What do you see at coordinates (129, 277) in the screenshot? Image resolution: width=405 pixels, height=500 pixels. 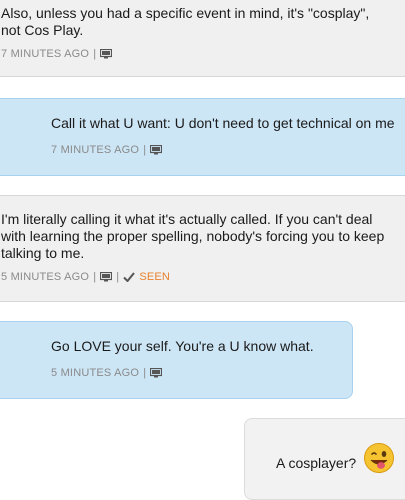 I see `check-icon` at bounding box center [129, 277].